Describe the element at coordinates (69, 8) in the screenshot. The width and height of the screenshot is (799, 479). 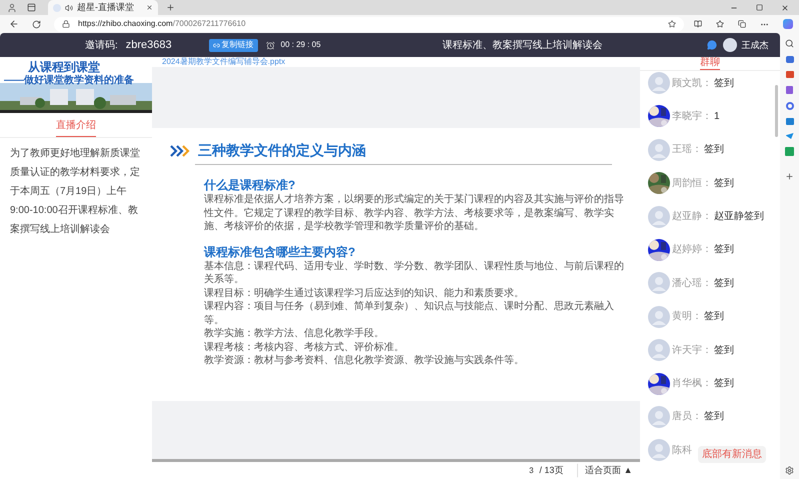
I see `speaker-icon` at that location.